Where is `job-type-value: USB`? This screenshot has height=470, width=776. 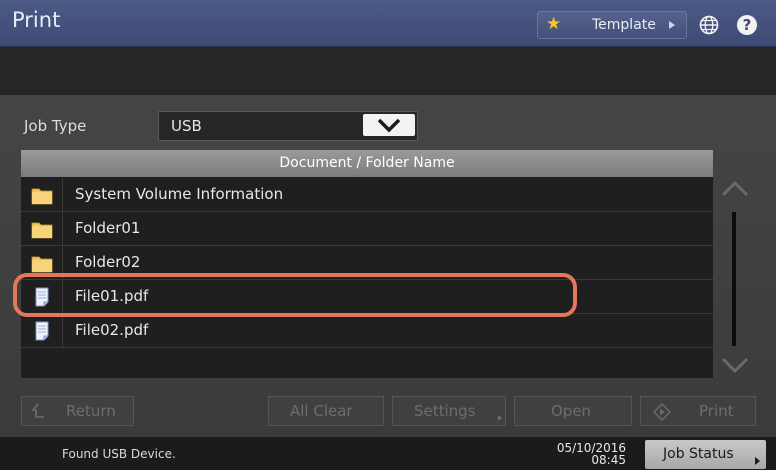 job-type-value: USB is located at coordinates (186, 126).